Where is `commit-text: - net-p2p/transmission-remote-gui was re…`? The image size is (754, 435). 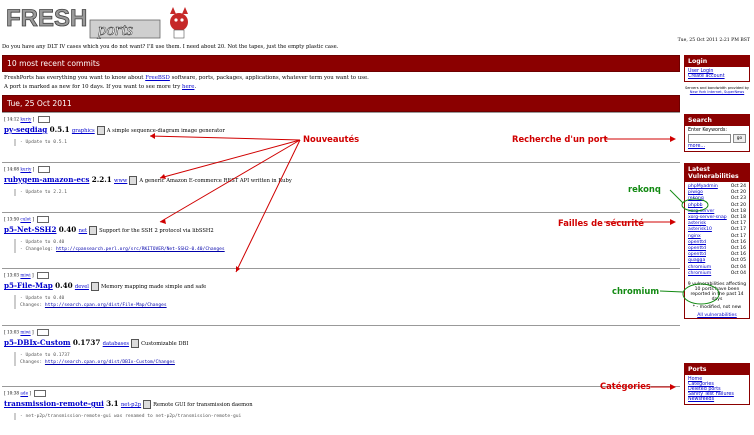
commit-text: - net-p2p/transmission-remote-gui was re… is located at coordinates (131, 416).